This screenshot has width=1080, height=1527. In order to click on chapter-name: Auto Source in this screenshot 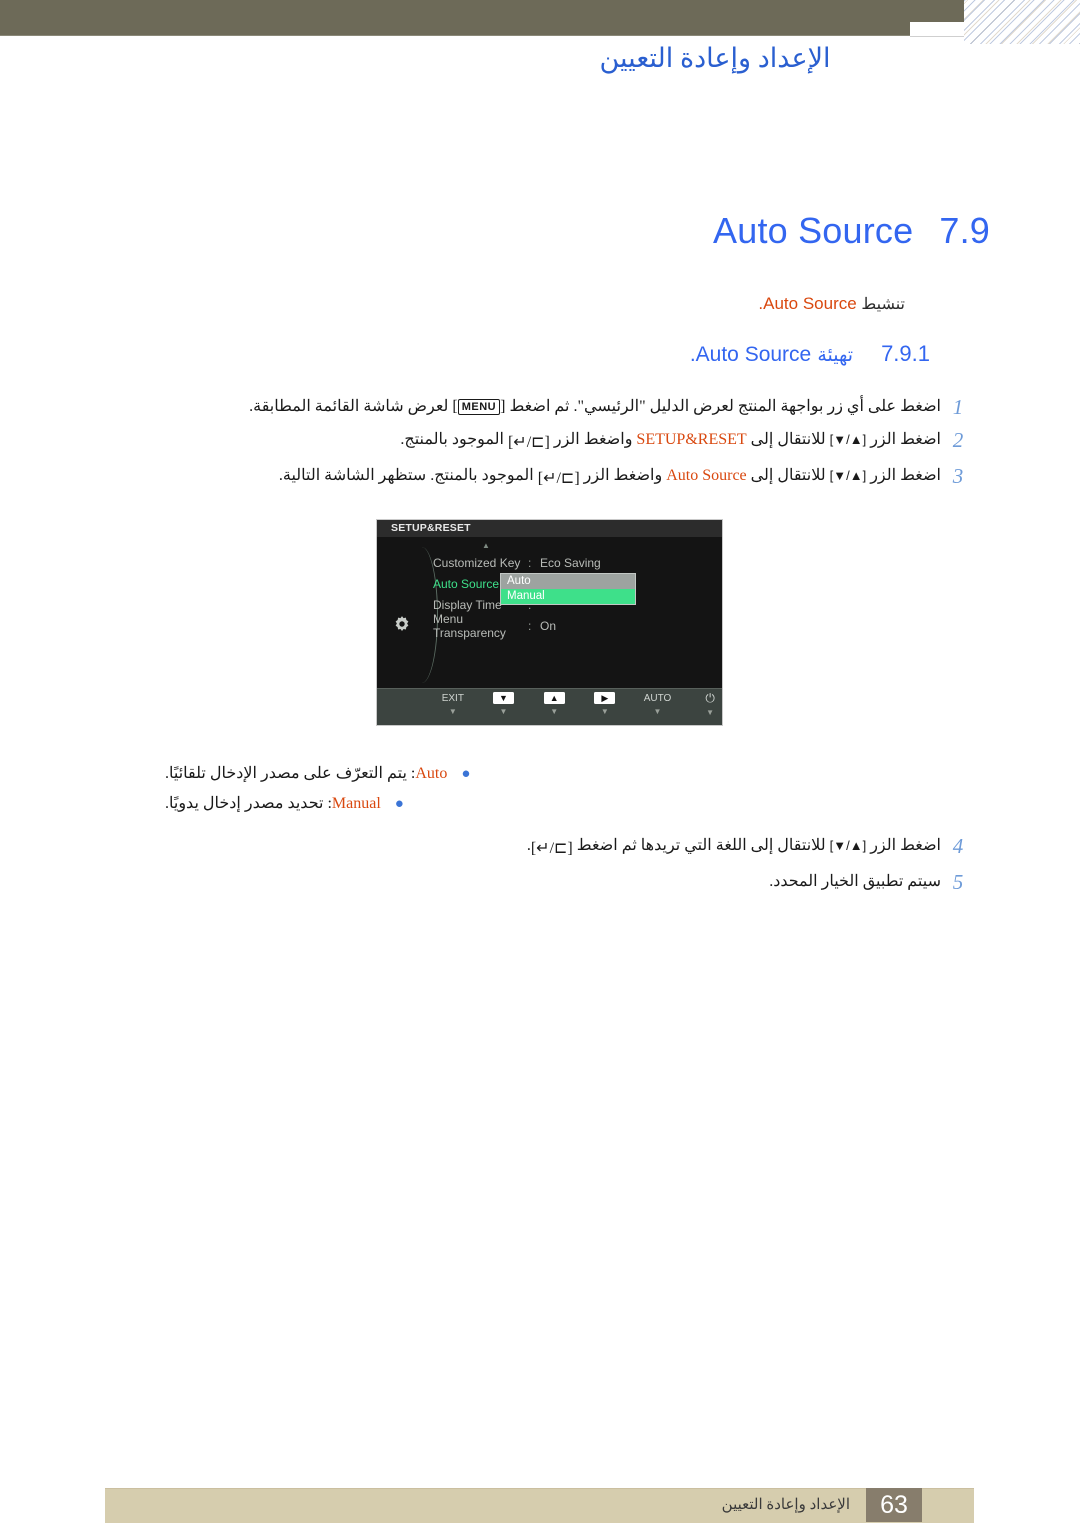, I will do `click(813, 230)`.